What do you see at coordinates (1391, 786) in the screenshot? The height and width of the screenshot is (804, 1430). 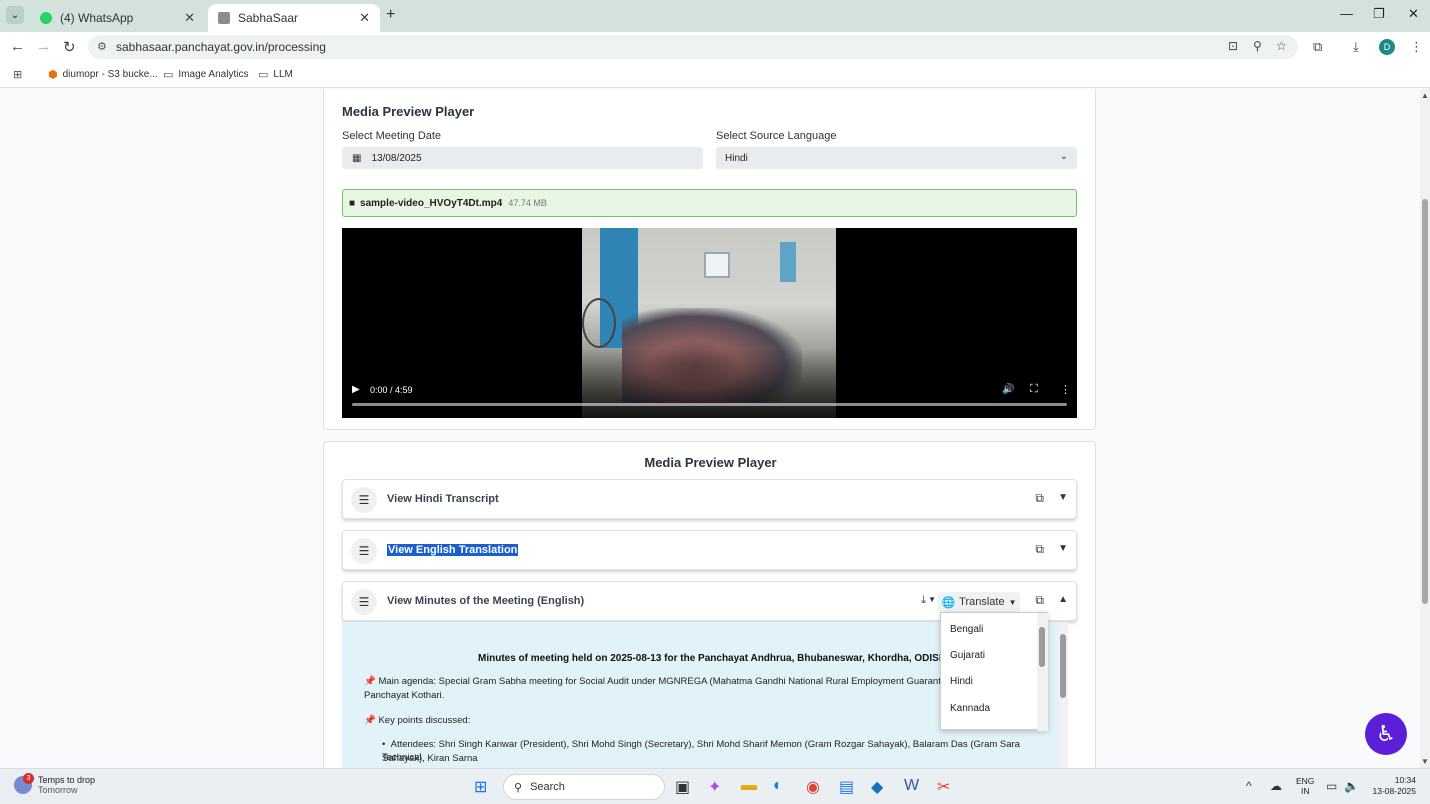 I see `clock: 10:34 13-08-2025` at bounding box center [1391, 786].